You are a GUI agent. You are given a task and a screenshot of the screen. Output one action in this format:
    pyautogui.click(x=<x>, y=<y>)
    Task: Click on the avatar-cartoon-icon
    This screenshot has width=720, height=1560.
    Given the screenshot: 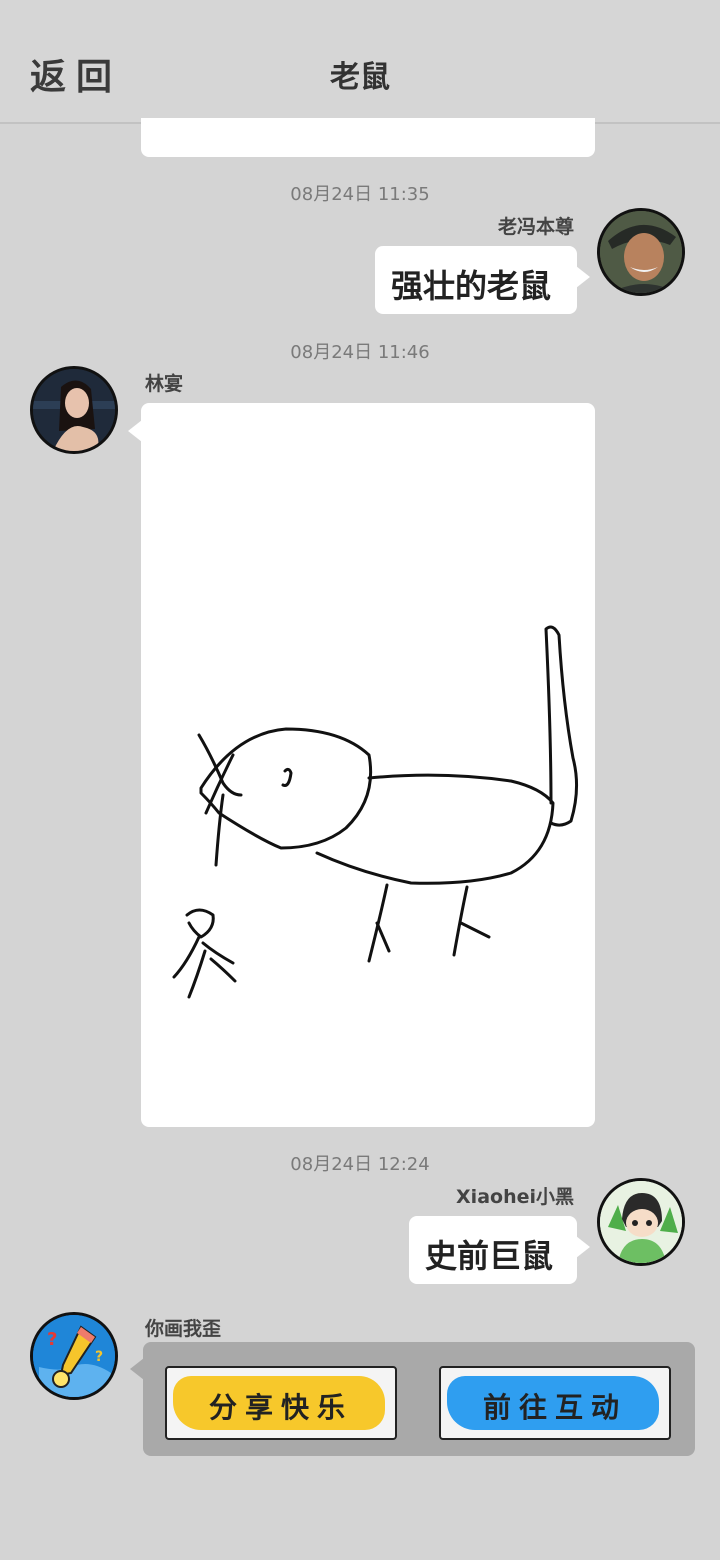 What is the action you would take?
    pyautogui.click(x=641, y=1222)
    